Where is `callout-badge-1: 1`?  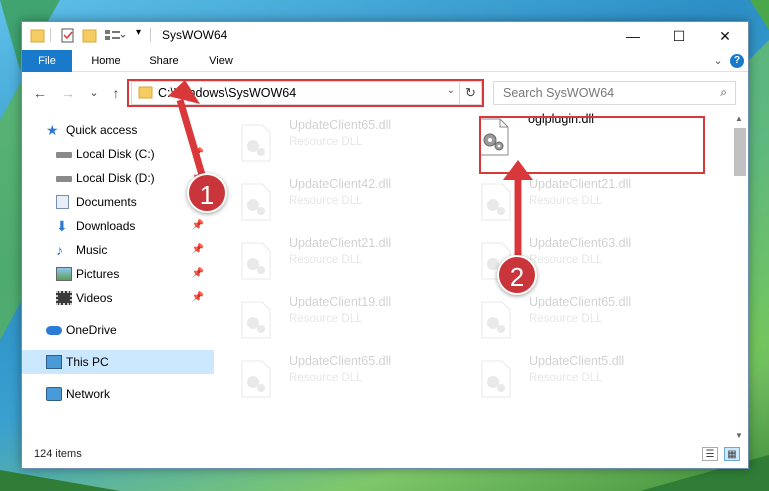
callout-badge-1: 1 is located at coordinates (207, 193).